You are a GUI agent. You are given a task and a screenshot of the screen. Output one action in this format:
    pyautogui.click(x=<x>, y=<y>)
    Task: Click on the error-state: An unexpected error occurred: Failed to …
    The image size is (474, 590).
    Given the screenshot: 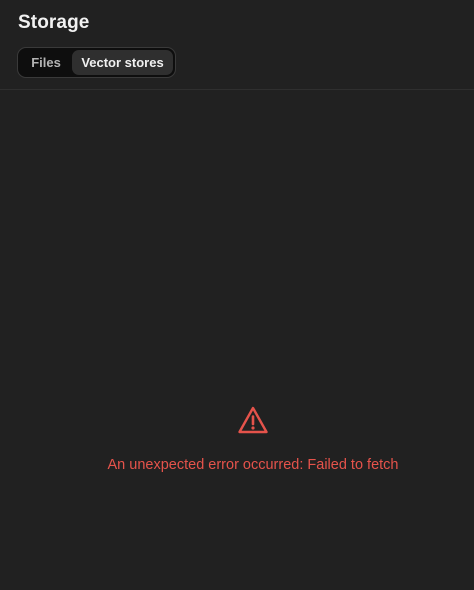 What is the action you would take?
    pyautogui.click(x=237, y=439)
    